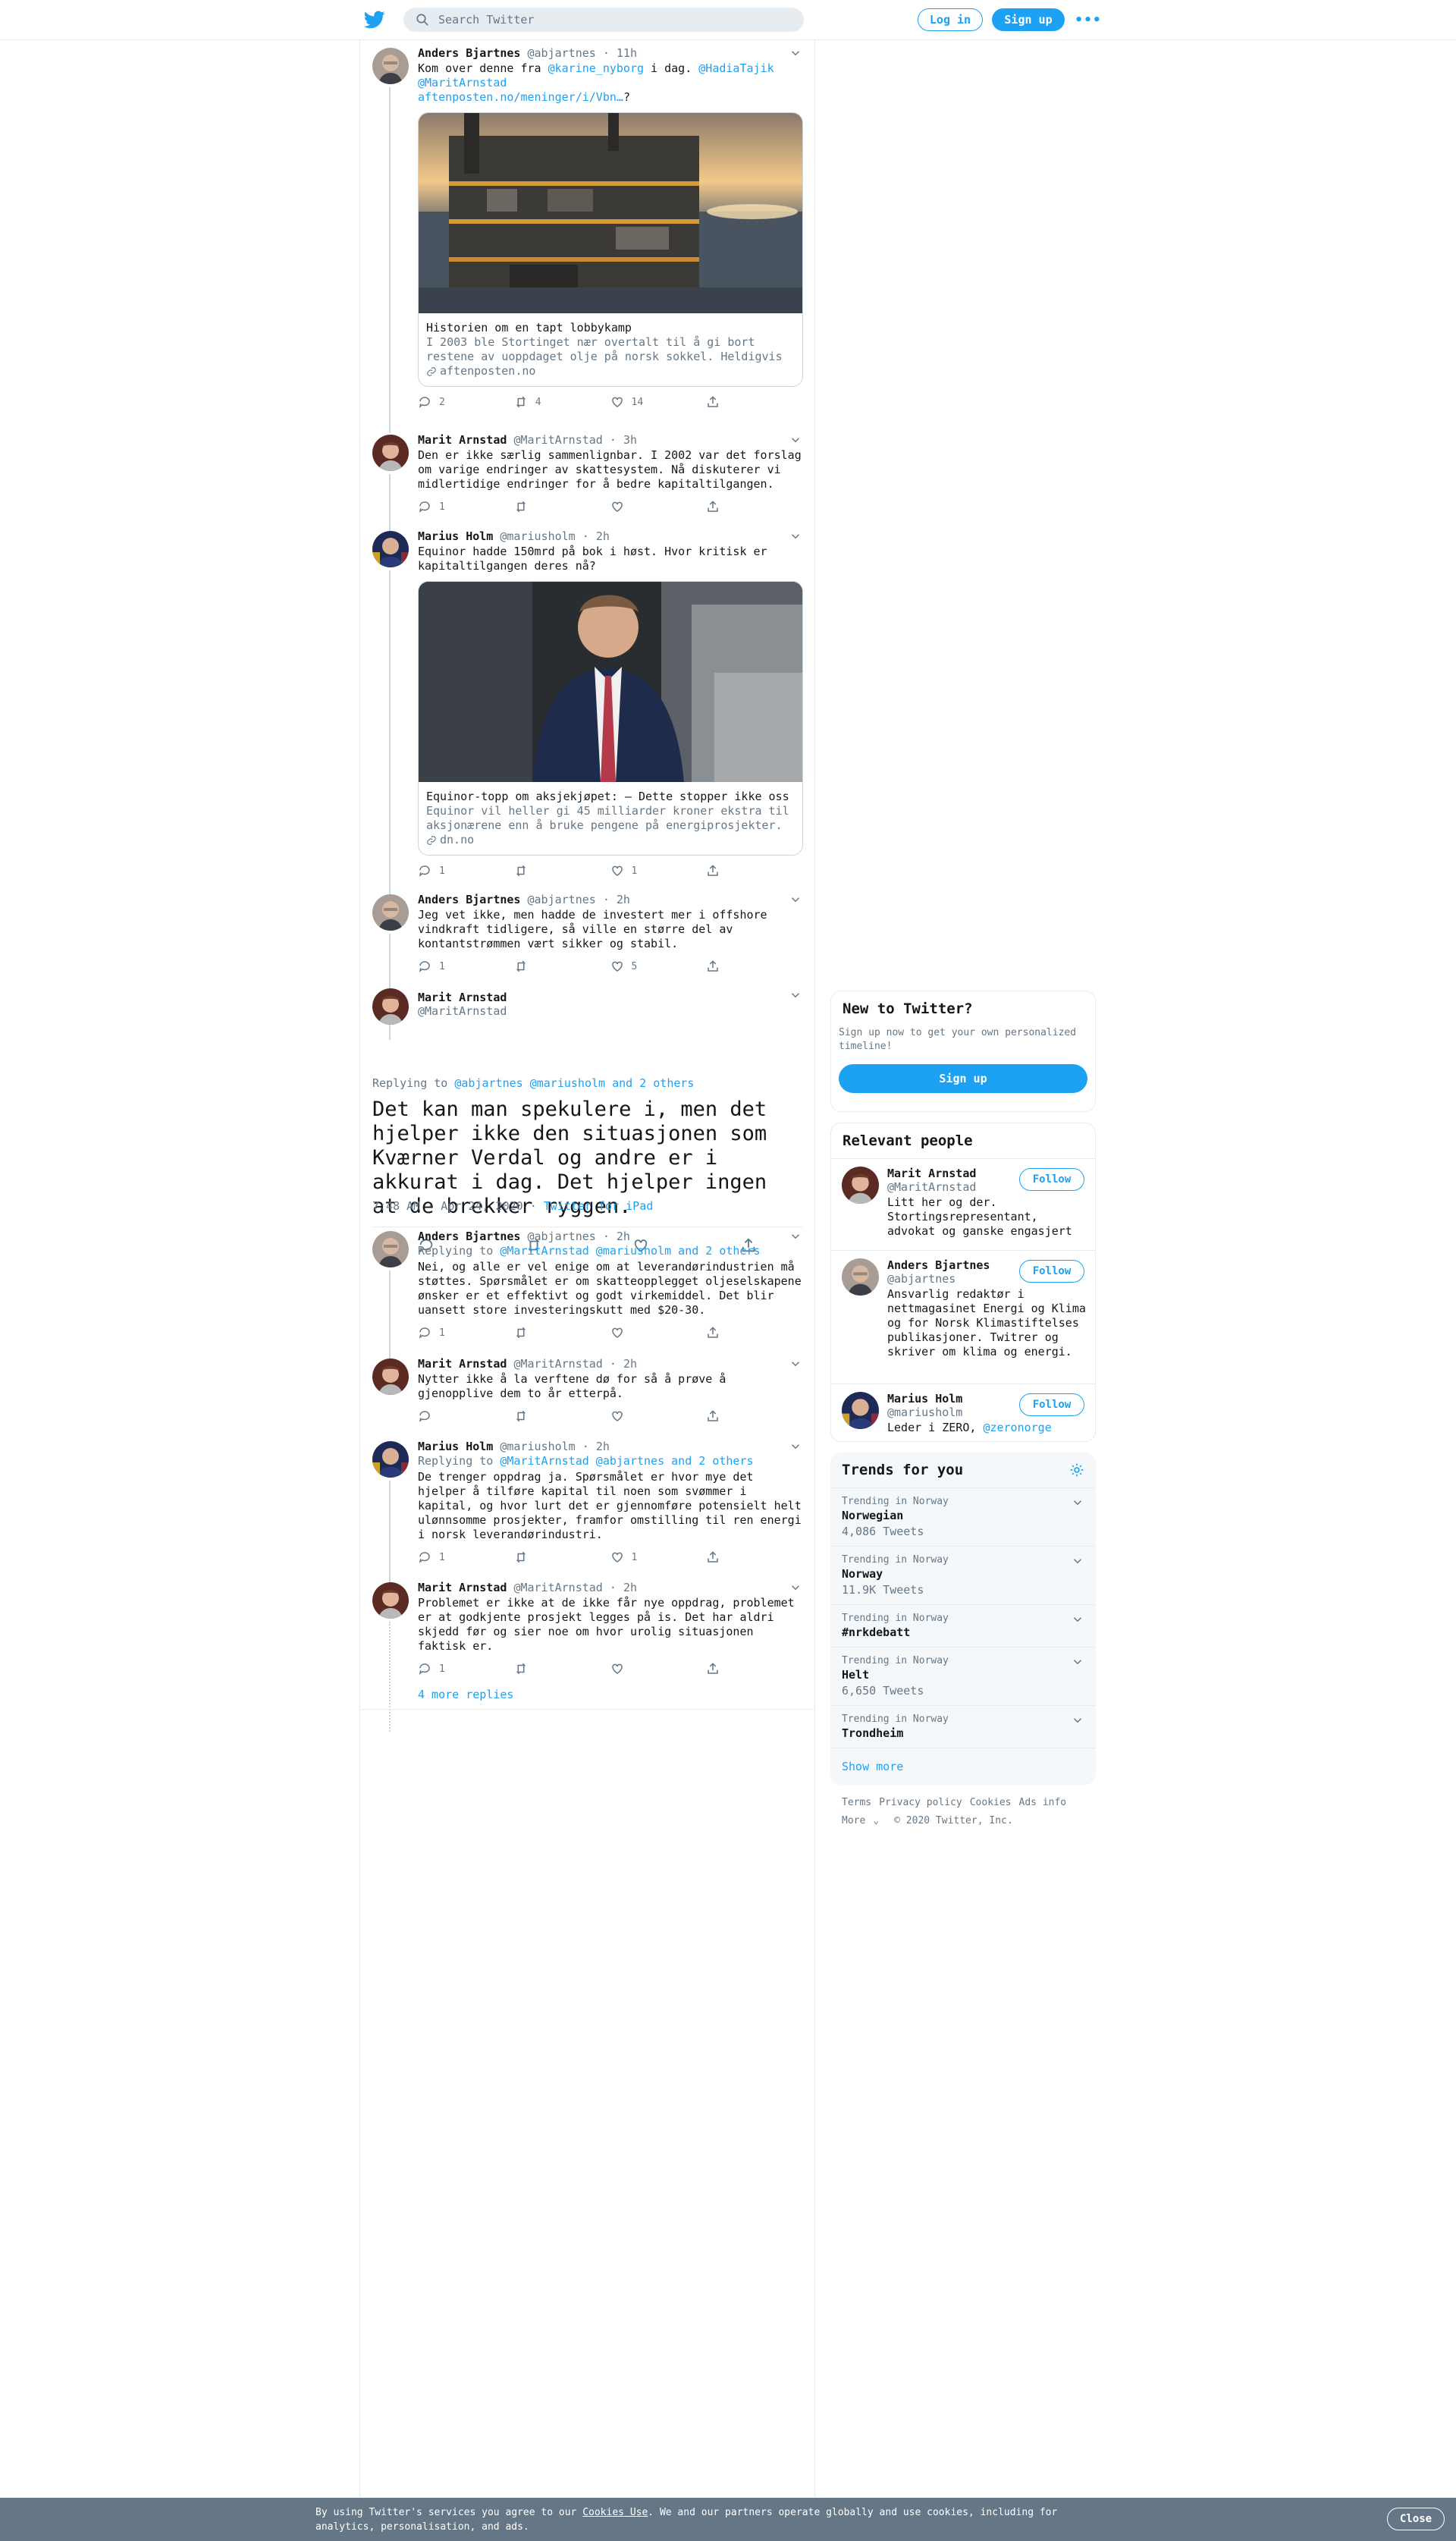 This screenshot has height=2541, width=1456. I want to click on settings-gear-icon, so click(1076, 1470).